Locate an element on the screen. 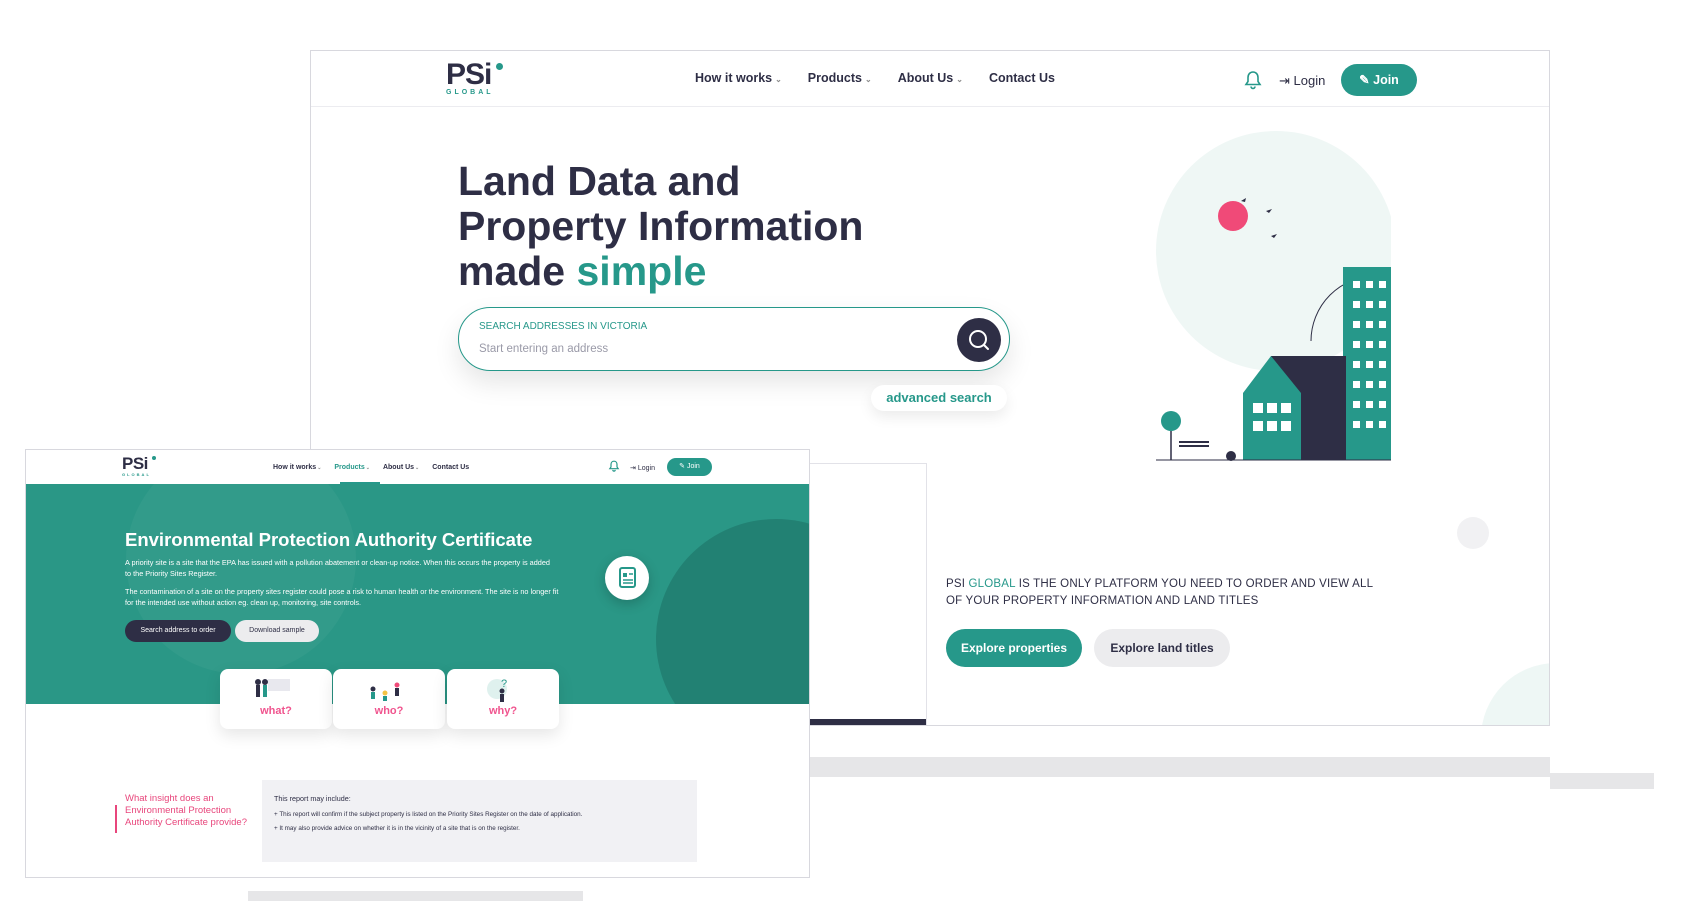 This screenshot has height=914, width=1682. card-why: ? why? is located at coordinates (503, 699).